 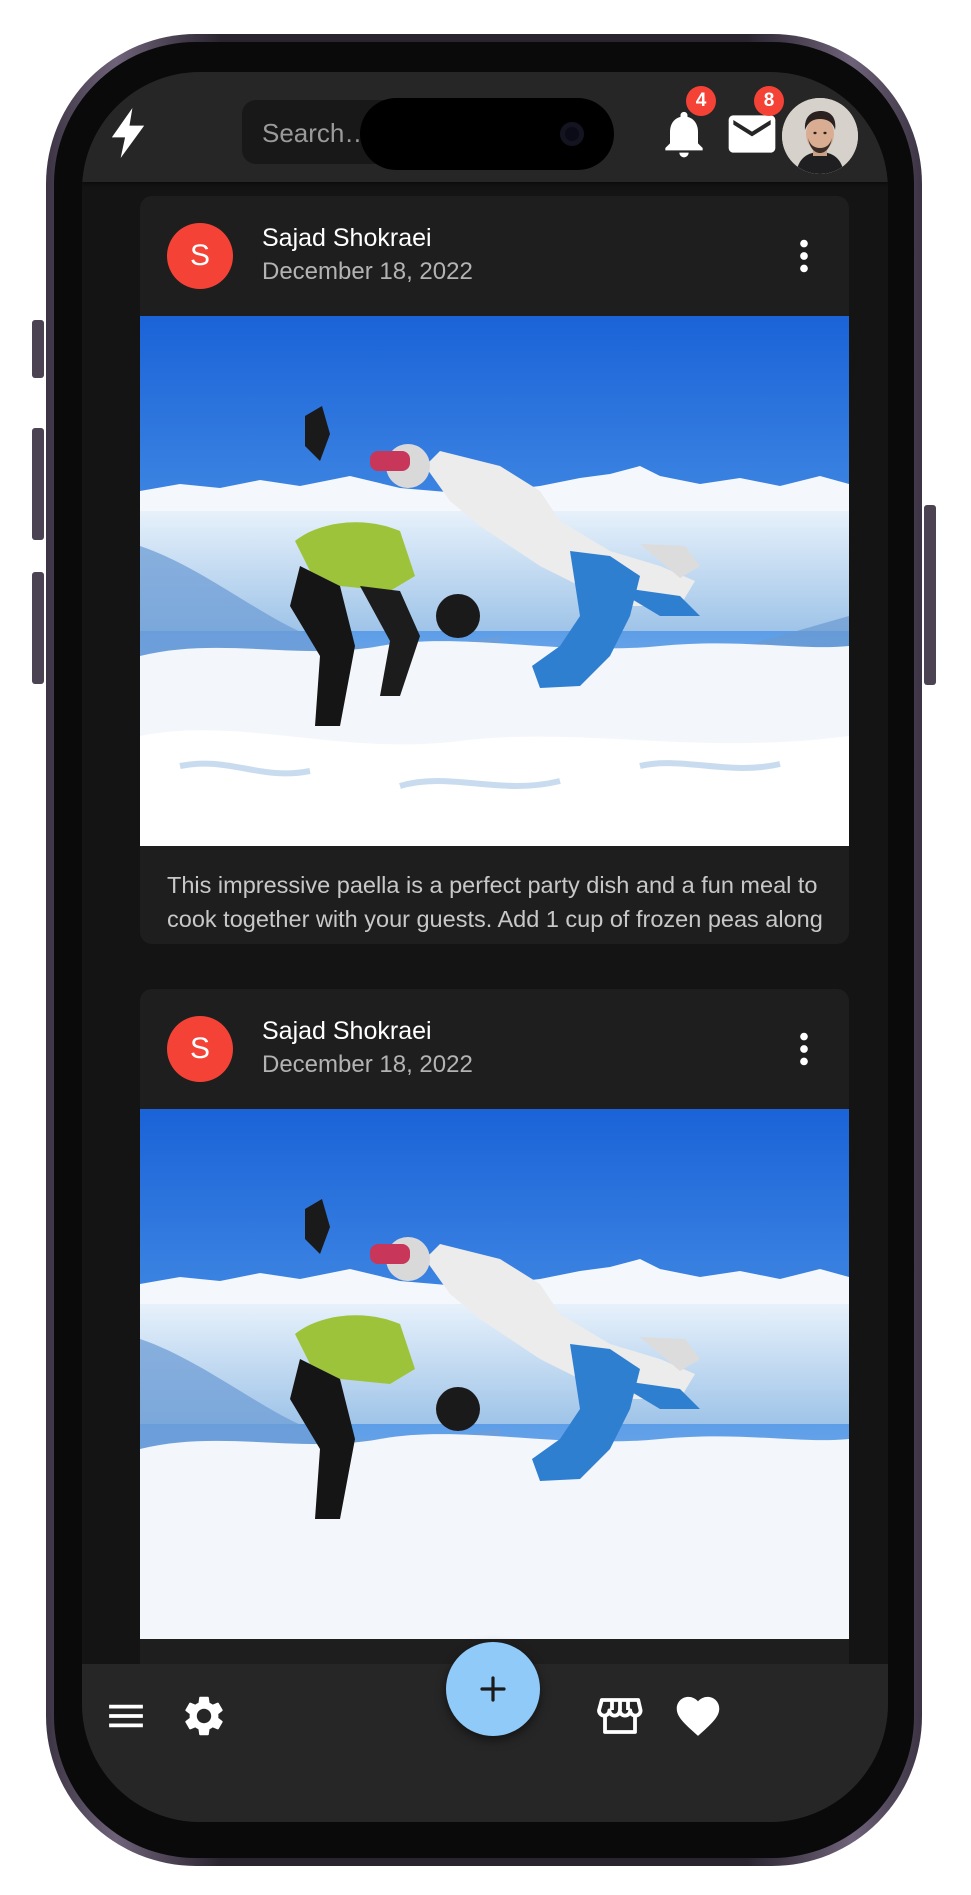 I want to click on store-icon, so click(x=620, y=1716).